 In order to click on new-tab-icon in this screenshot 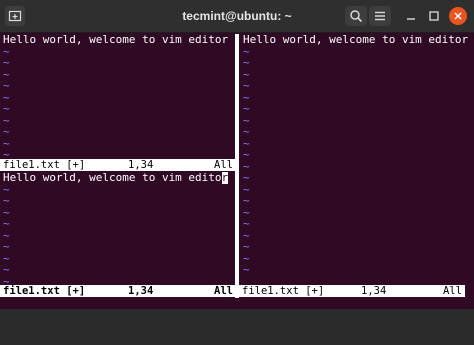, I will do `click(15, 16)`.